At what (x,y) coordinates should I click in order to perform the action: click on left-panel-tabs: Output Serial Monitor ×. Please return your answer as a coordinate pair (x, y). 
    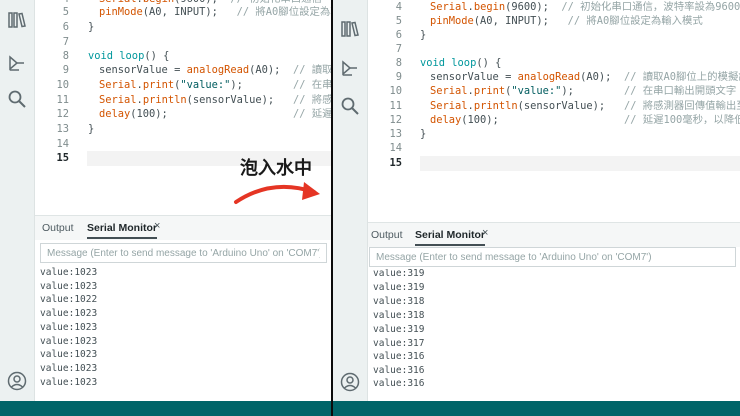
    Looking at the image, I should click on (183, 227).